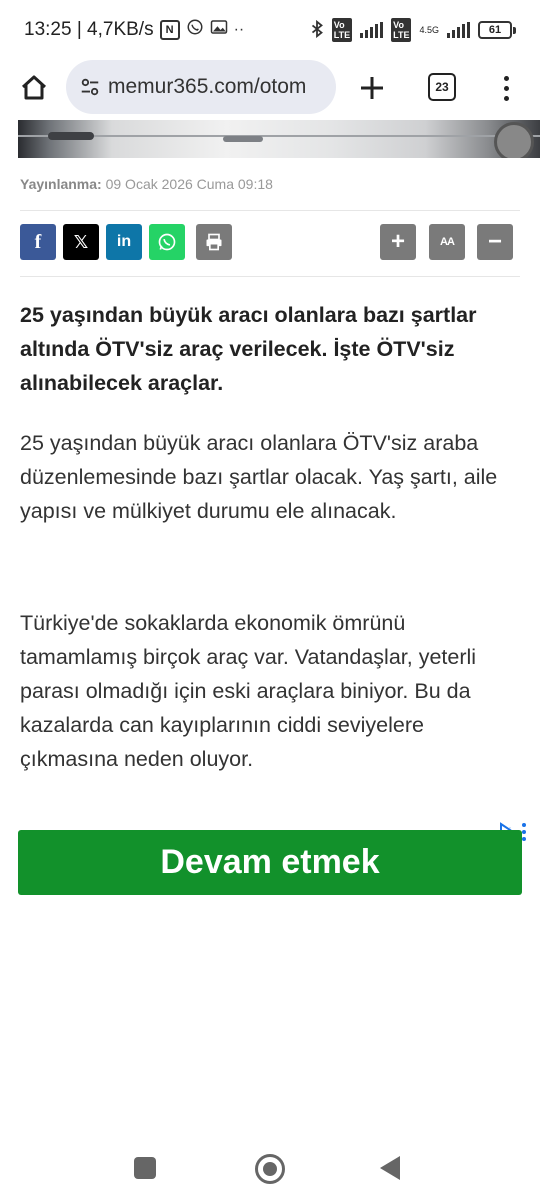 The image size is (540, 1200). I want to click on ad-options-icon, so click(524, 832).